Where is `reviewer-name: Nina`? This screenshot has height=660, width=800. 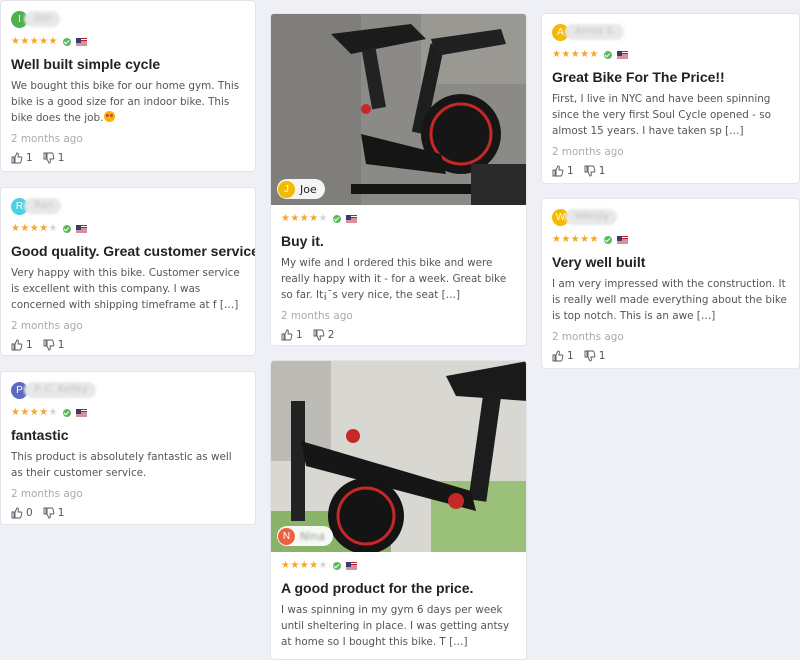
reviewer-name: Nina is located at coordinates (312, 536).